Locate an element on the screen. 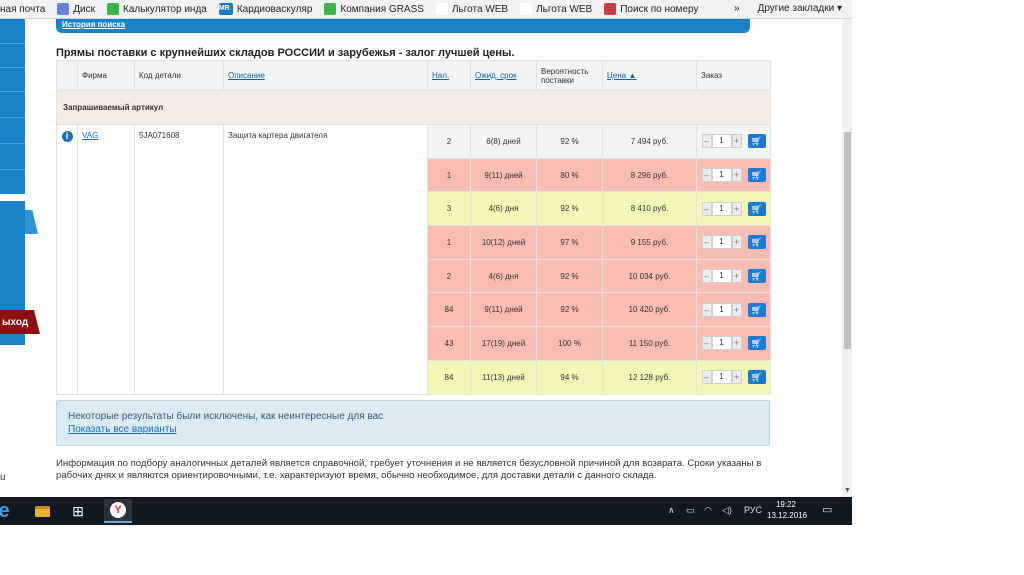  sidebar-footer-text: u is located at coordinates (3, 477).